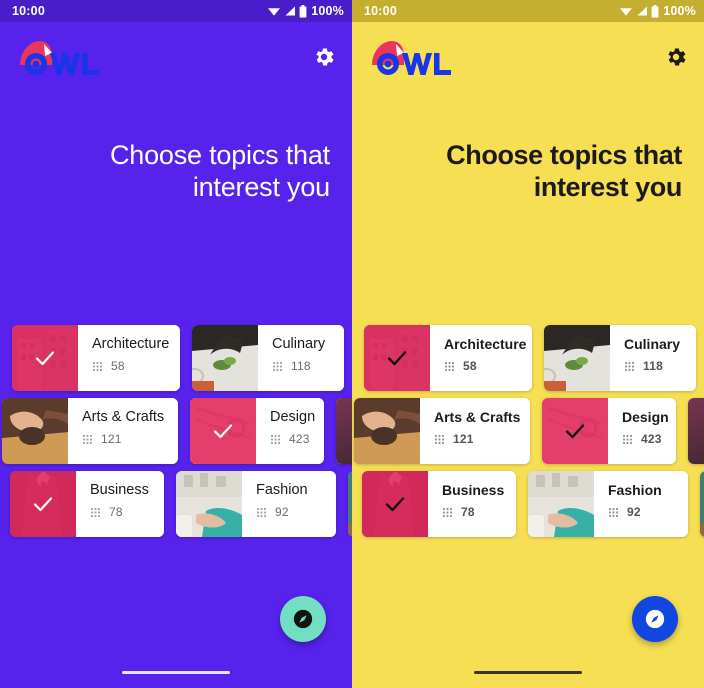  What do you see at coordinates (481, 358) in the screenshot?
I see `topic-meta: Architecture 58` at bounding box center [481, 358].